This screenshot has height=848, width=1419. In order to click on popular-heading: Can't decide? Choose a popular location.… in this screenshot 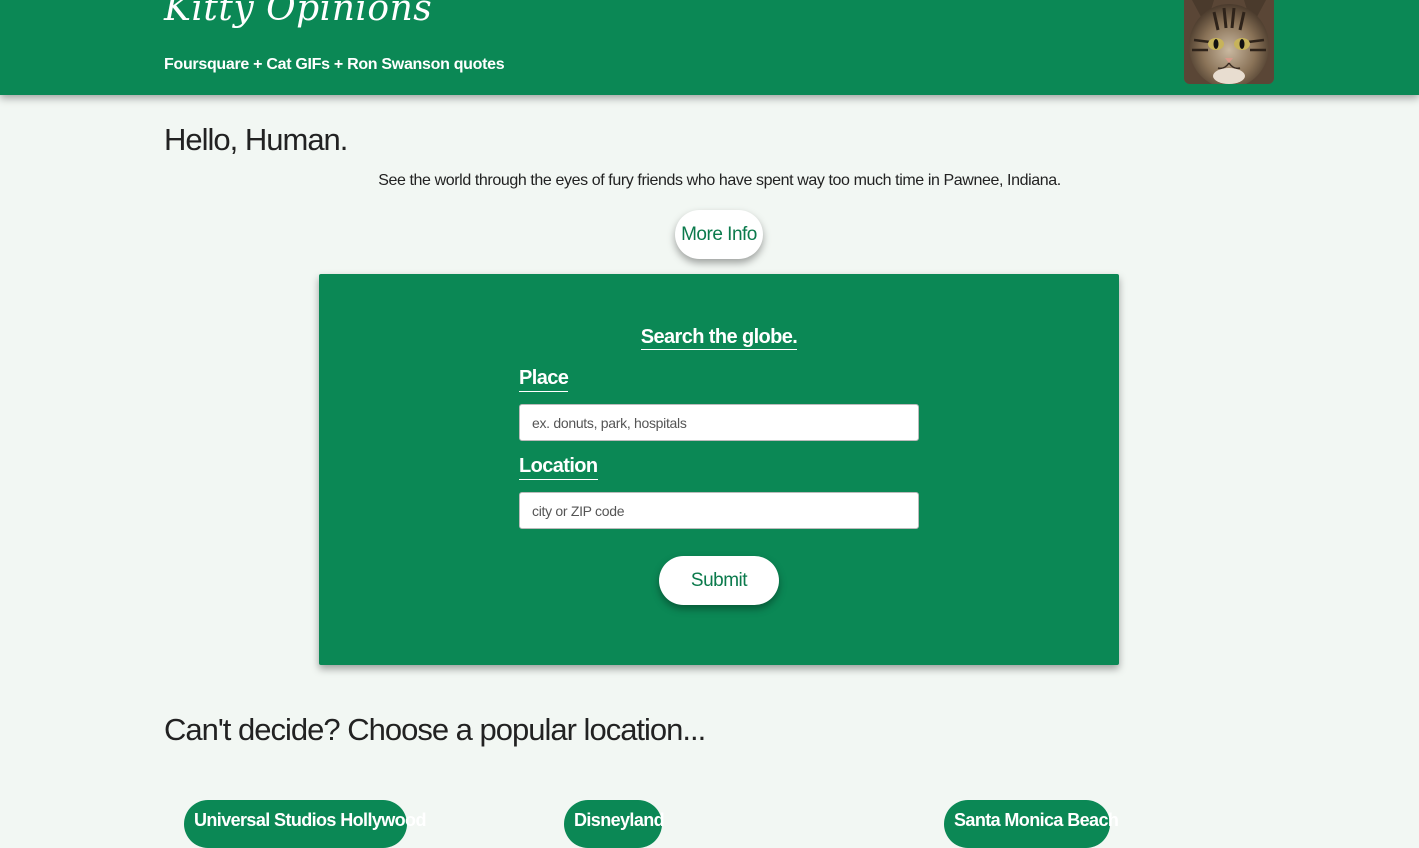, I will do `click(435, 729)`.